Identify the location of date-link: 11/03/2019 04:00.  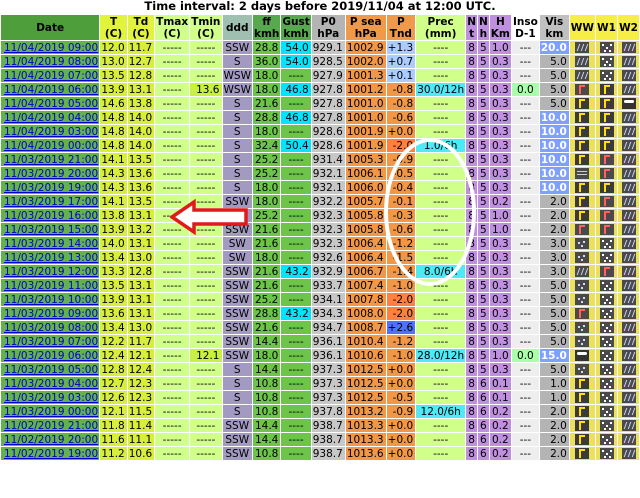
(51, 384).